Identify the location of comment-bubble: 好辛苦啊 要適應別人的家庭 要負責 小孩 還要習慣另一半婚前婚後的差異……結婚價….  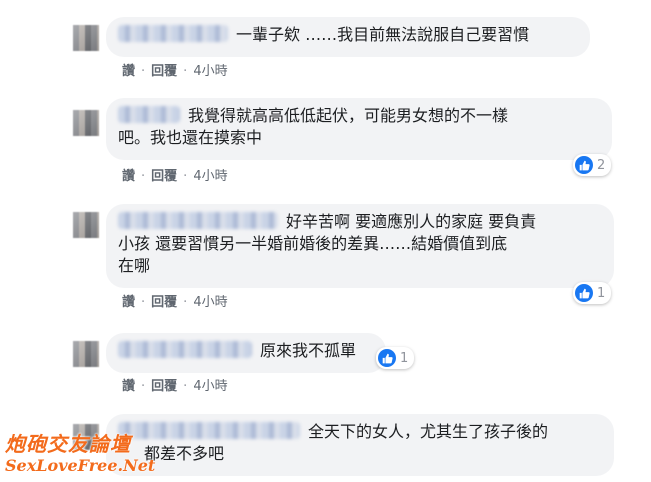
(360, 246).